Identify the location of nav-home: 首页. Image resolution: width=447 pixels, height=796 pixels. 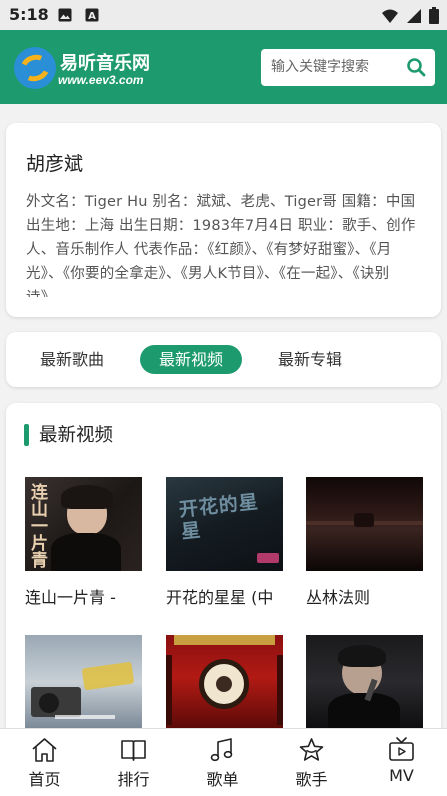
(44, 762).